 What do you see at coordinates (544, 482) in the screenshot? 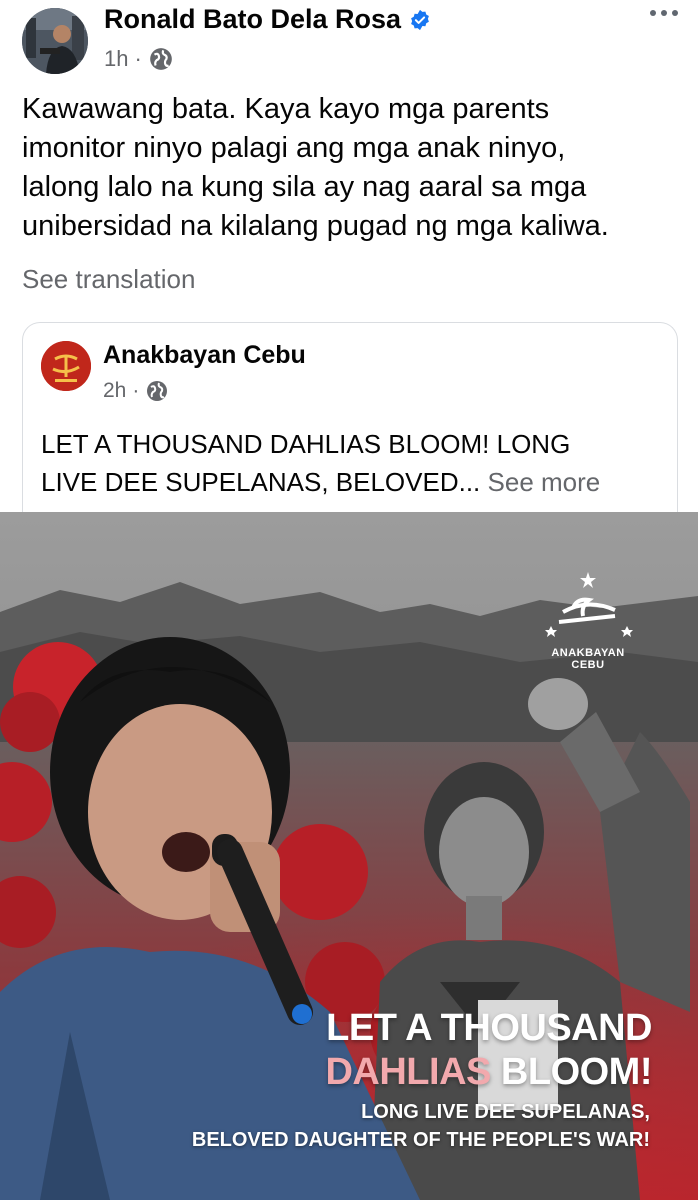
I see `see-more-link: See more` at bounding box center [544, 482].